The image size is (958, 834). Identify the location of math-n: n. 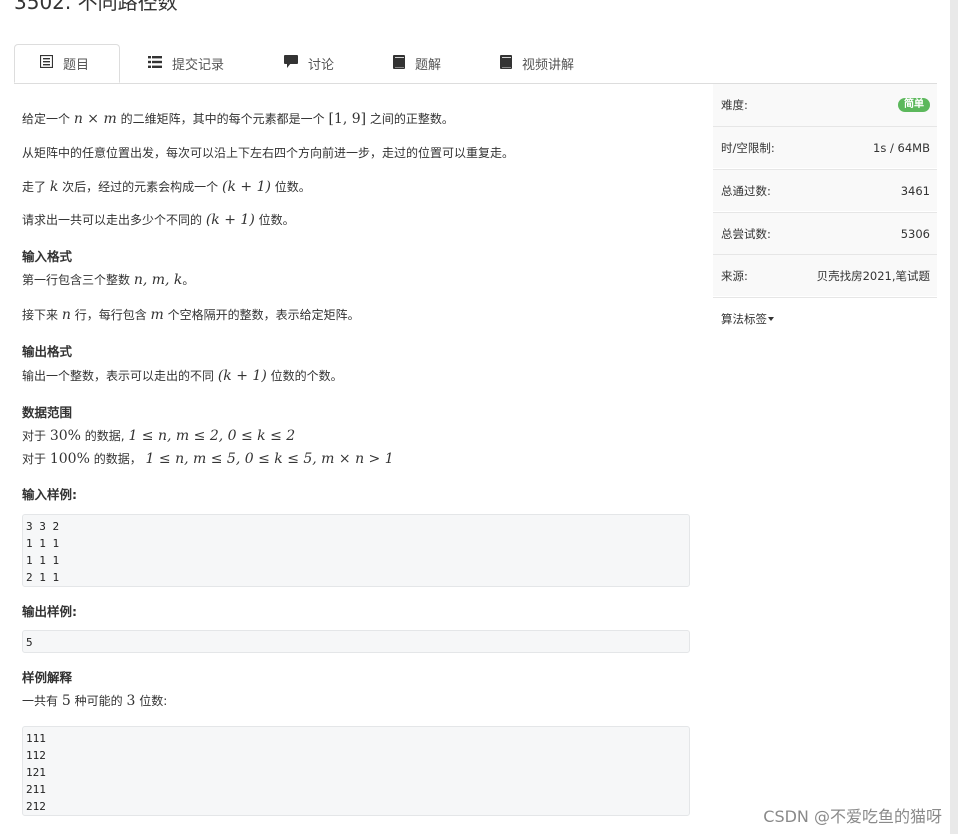
(66, 315).